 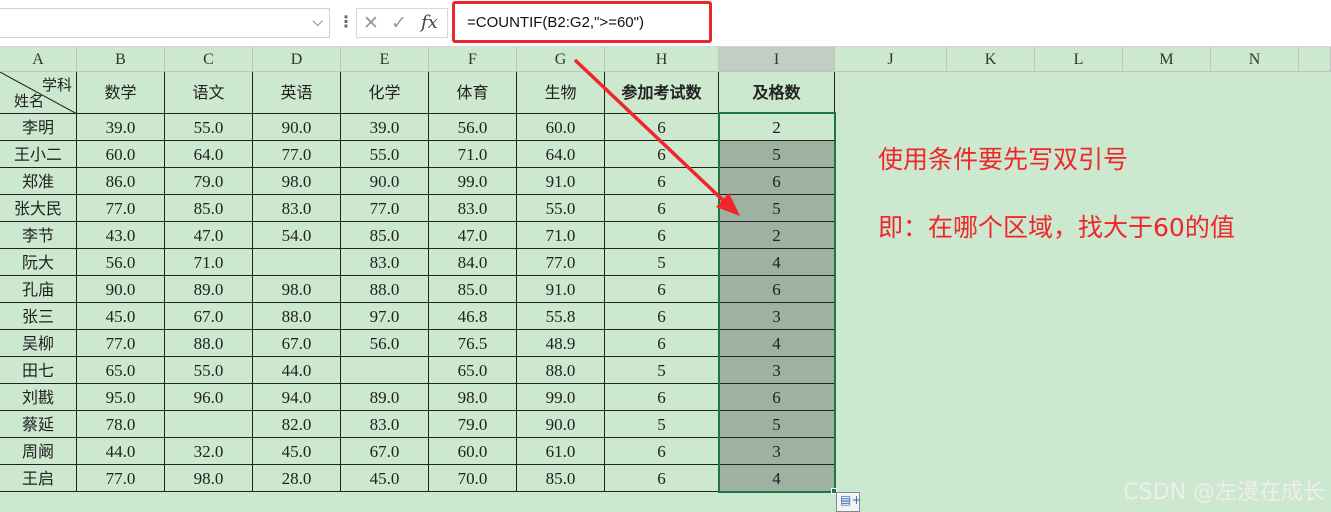 What do you see at coordinates (473, 59) in the screenshot?
I see `column-header-f: F` at bounding box center [473, 59].